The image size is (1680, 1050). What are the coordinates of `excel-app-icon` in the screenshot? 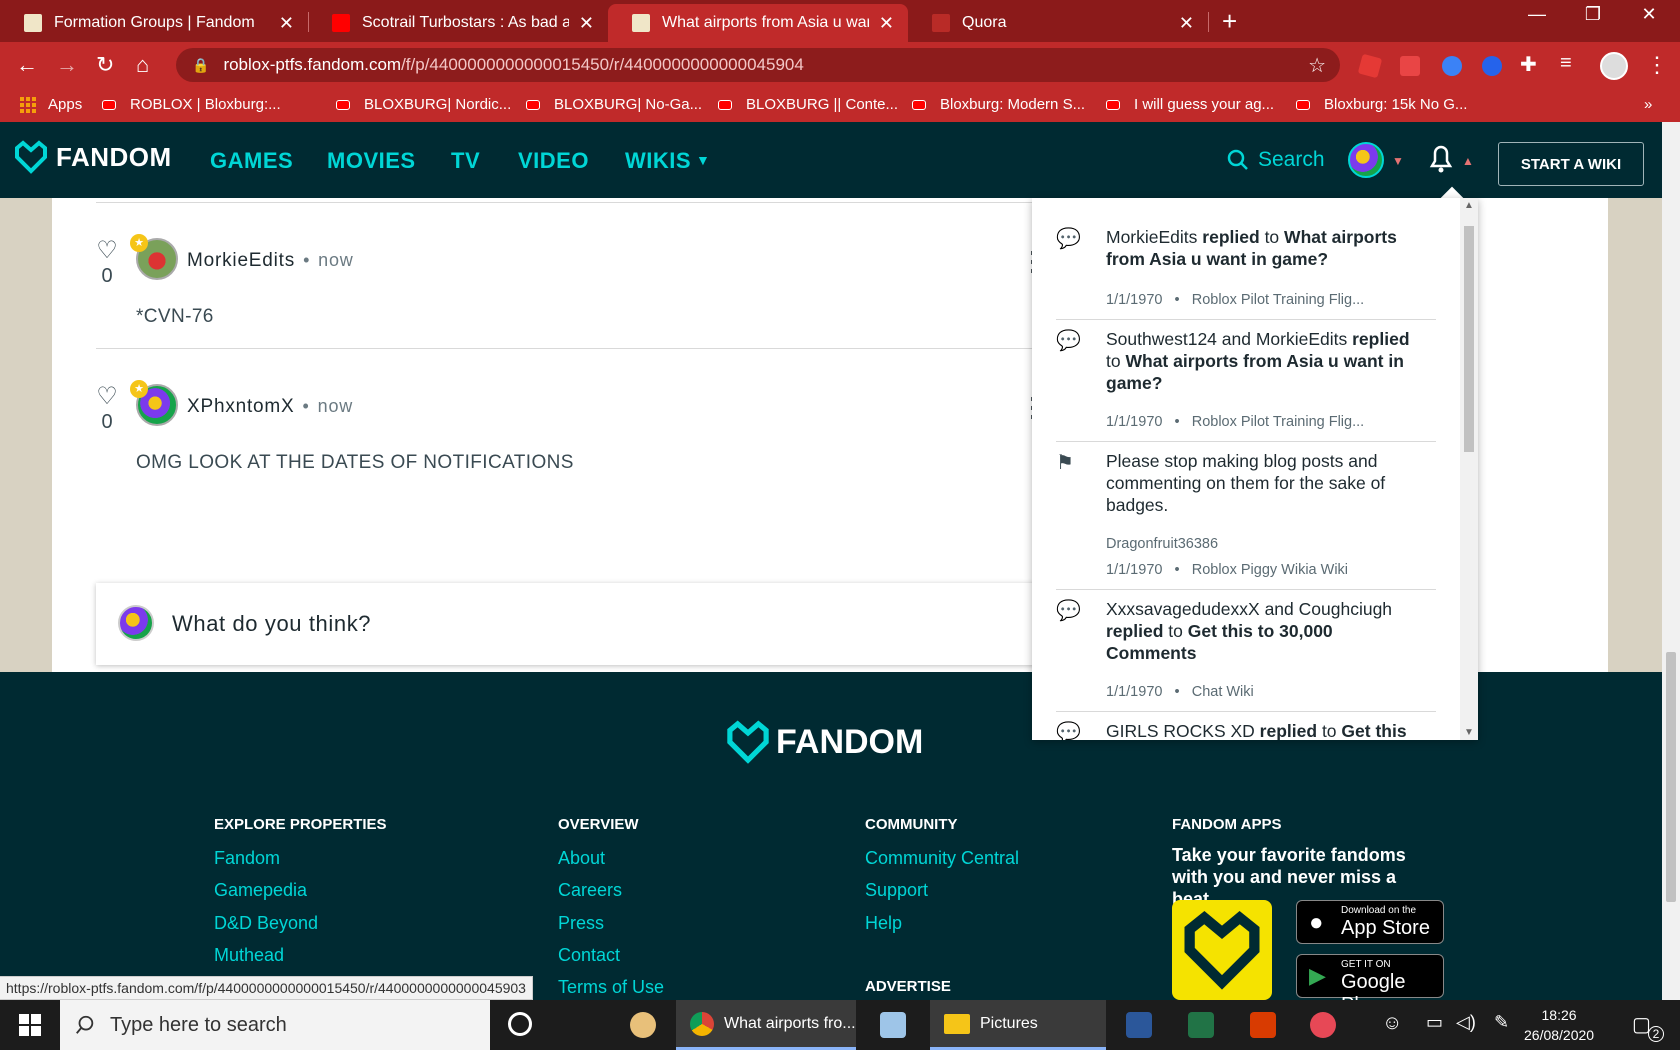 It's located at (1201, 1025).